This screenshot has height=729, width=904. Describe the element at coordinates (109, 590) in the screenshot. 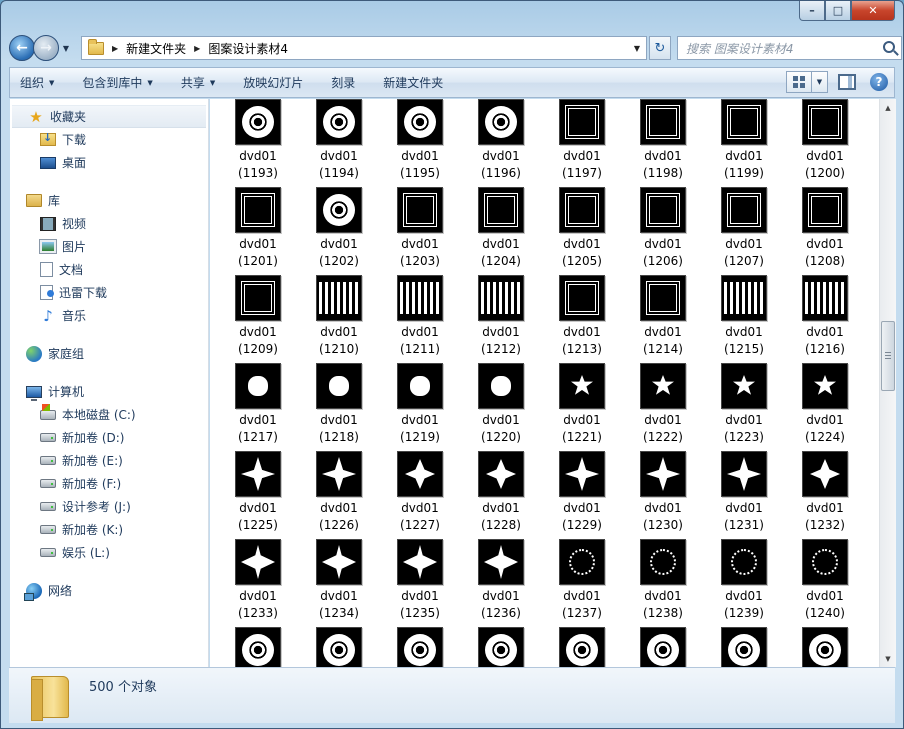

I see `sidebar-item-network: 网络` at that location.